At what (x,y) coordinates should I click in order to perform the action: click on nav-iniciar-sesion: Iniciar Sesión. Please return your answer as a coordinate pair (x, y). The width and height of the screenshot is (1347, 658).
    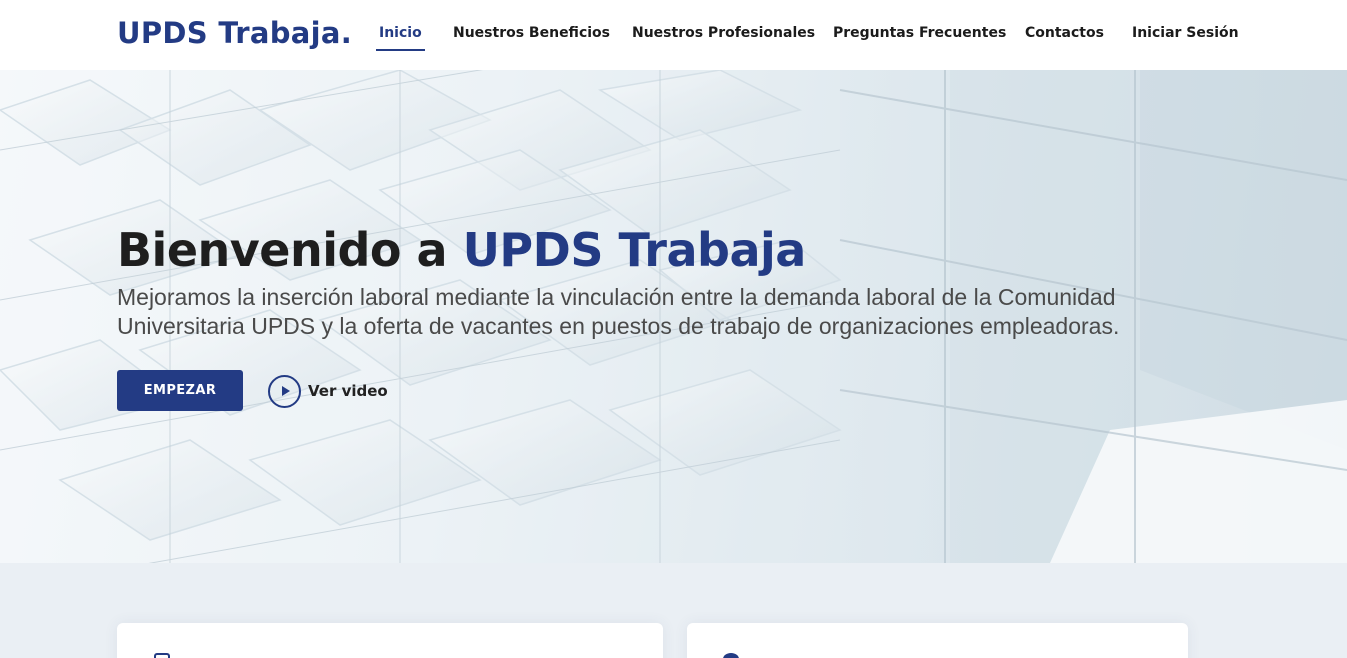
    Looking at the image, I should click on (1185, 33).